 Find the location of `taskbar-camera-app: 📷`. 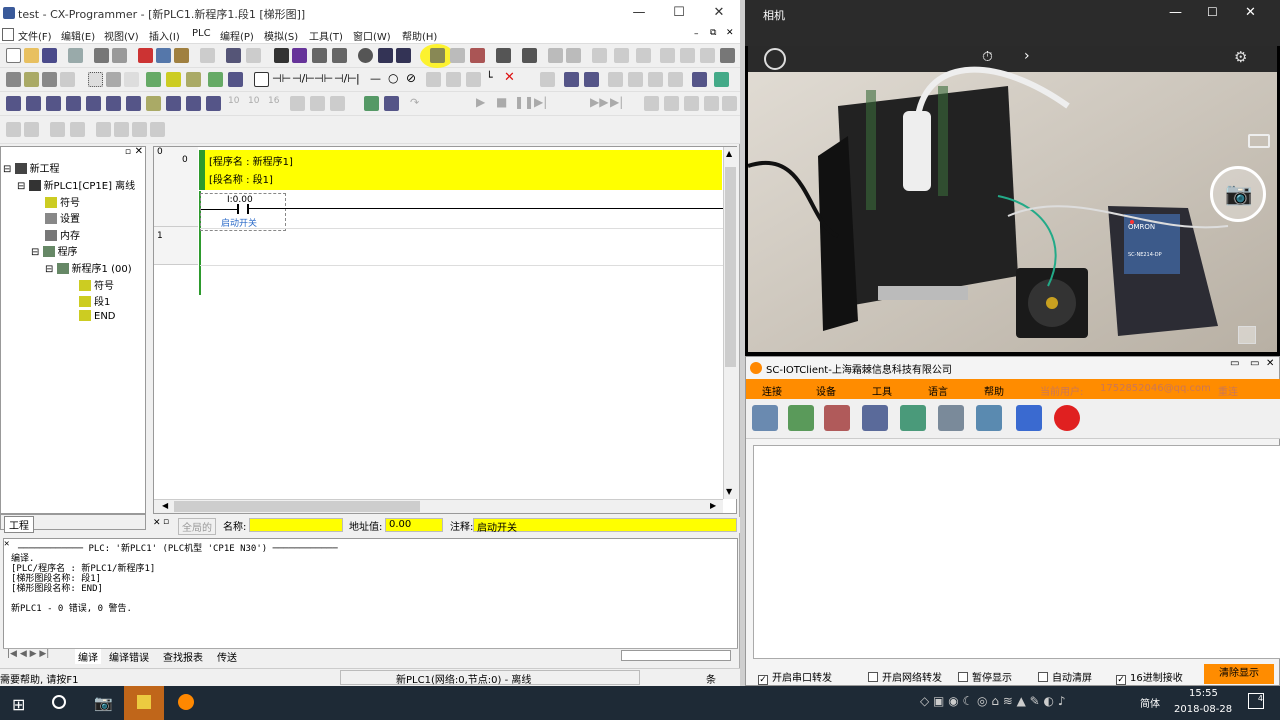

taskbar-camera-app: 📷 is located at coordinates (102, 703).